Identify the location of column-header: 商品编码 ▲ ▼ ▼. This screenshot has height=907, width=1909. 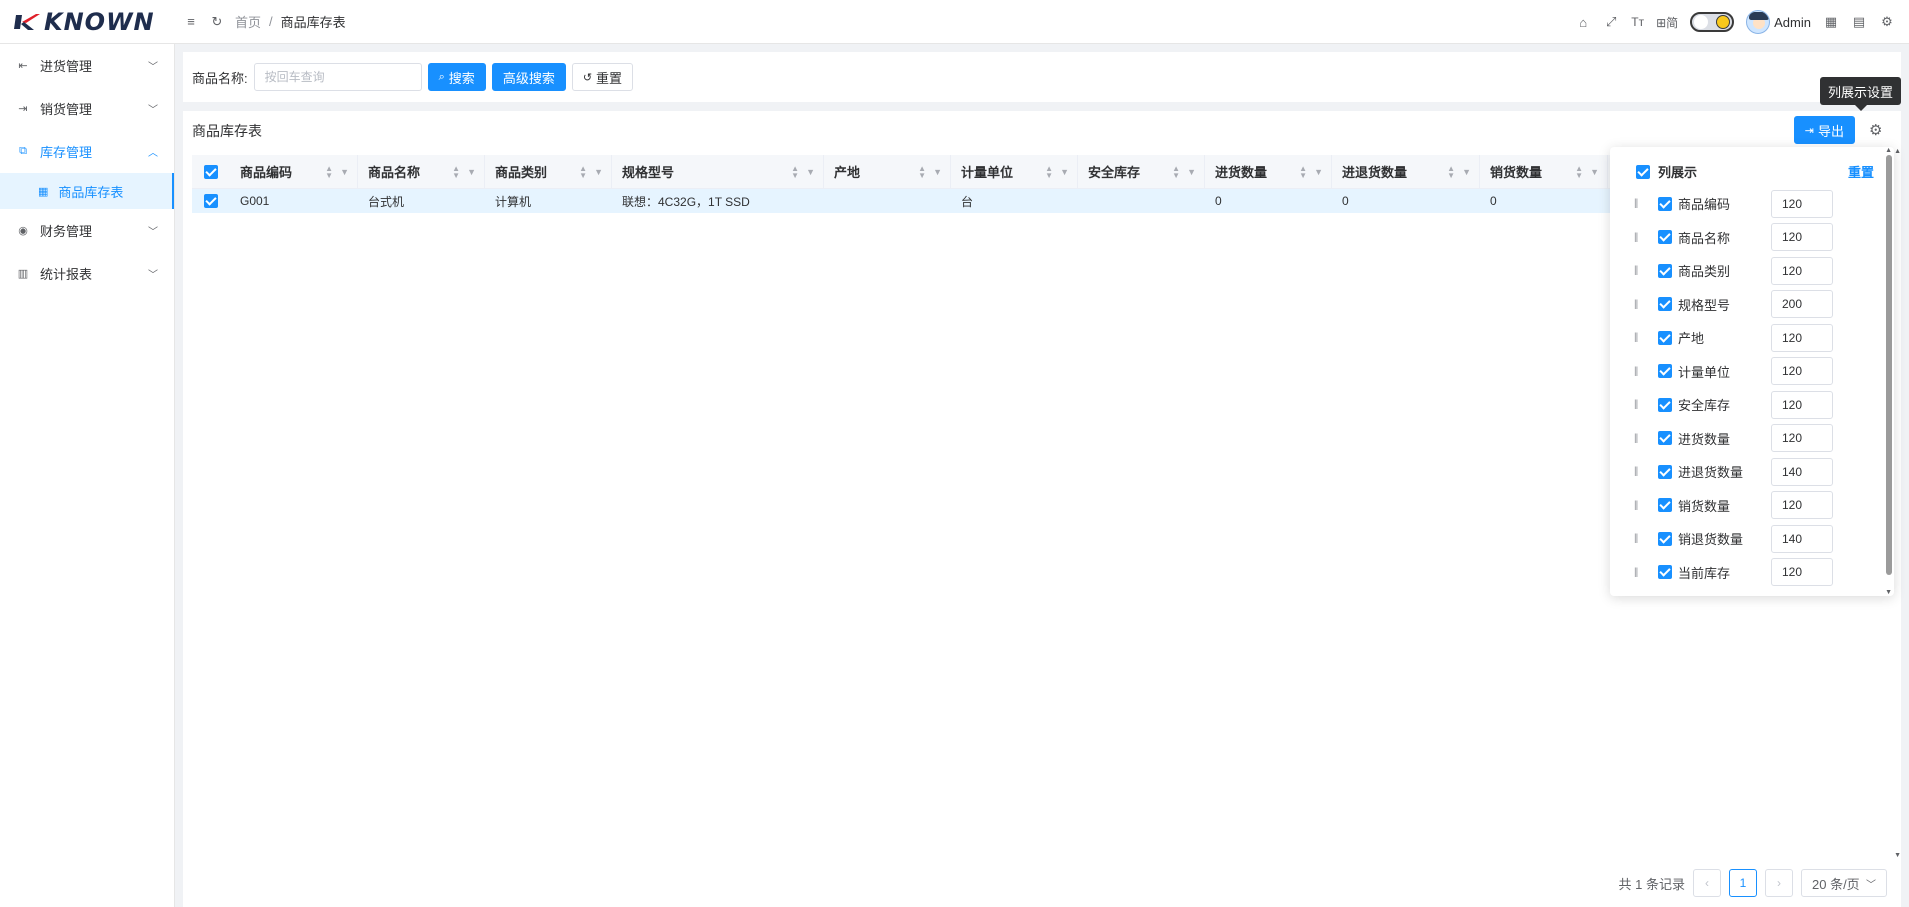
(294, 171).